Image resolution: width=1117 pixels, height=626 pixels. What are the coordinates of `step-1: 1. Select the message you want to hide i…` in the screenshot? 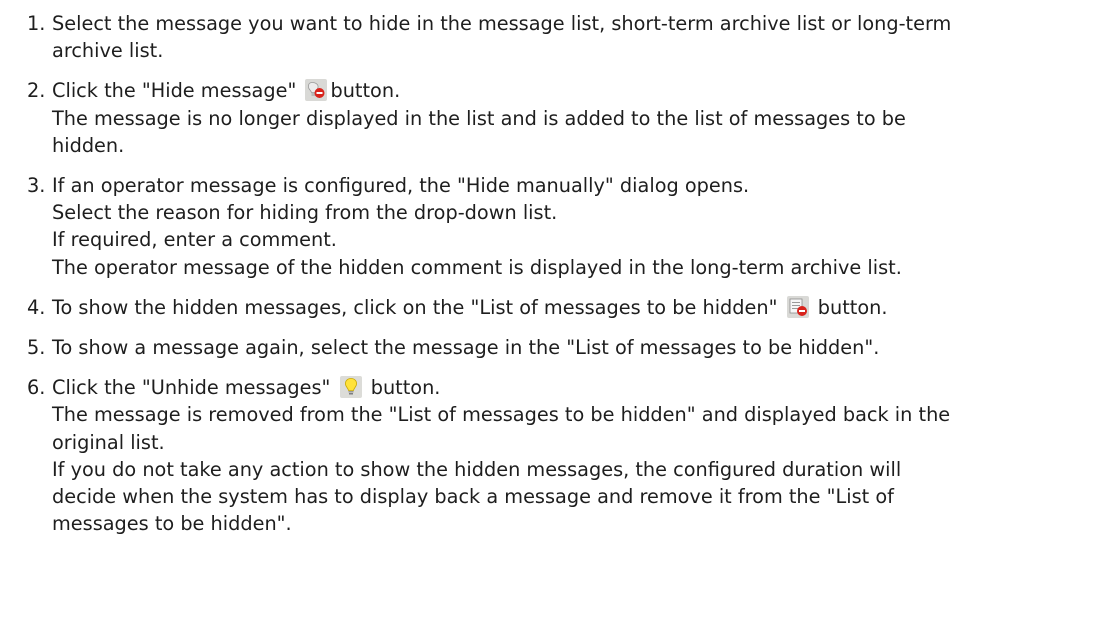 It's located at (558, 37).